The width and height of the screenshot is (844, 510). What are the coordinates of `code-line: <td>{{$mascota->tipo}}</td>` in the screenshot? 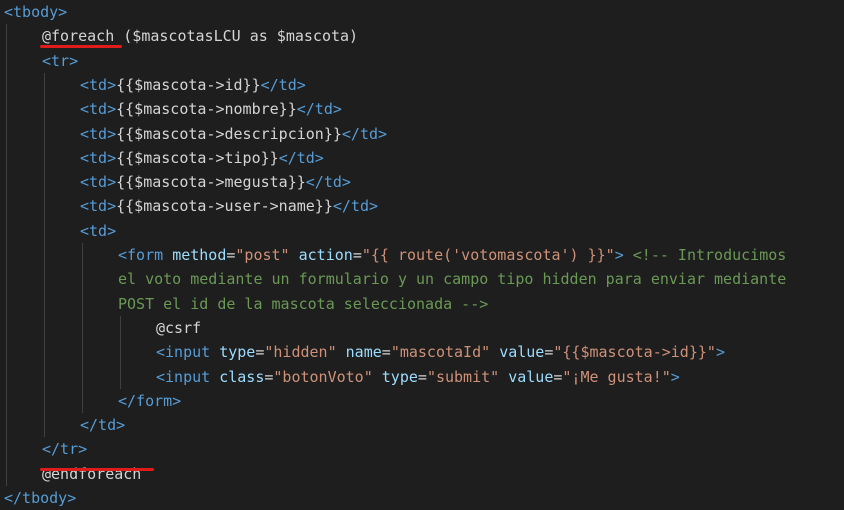 It's located at (202, 158).